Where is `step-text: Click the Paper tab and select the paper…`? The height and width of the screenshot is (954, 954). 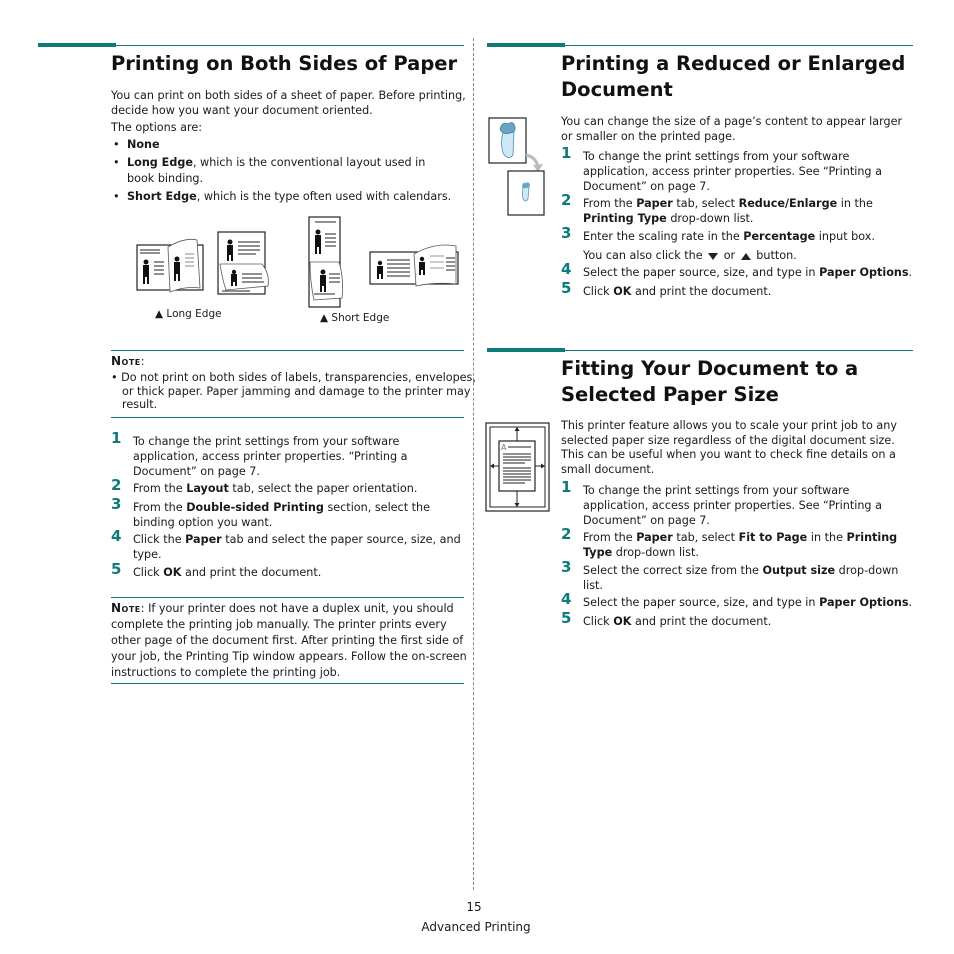 step-text: Click the Paper tab and select the paper… is located at coordinates (297, 547).